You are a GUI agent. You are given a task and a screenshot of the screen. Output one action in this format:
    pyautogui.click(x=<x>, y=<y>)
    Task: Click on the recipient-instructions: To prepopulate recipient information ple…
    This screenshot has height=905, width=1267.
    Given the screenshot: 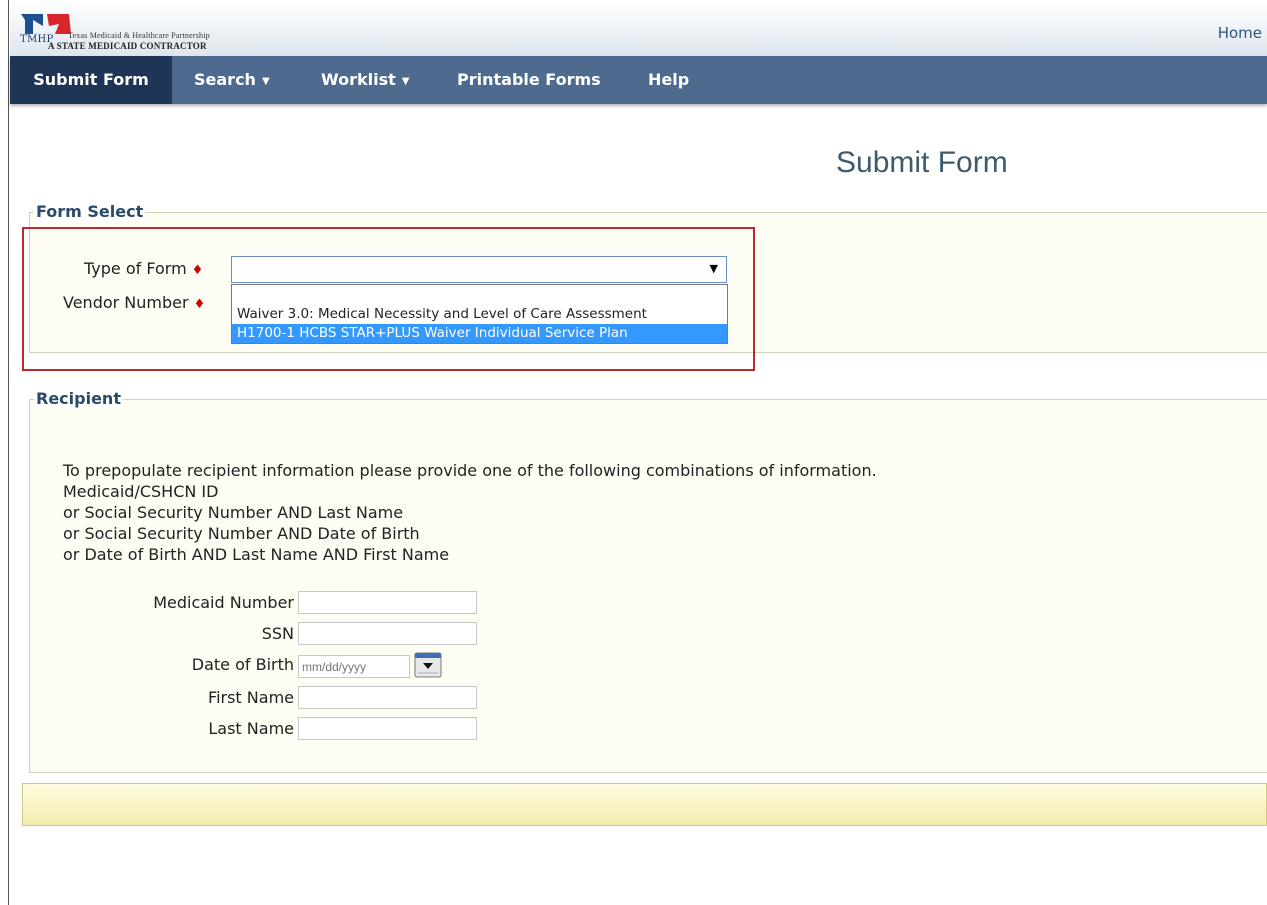 What is the action you would take?
    pyautogui.click(x=470, y=512)
    